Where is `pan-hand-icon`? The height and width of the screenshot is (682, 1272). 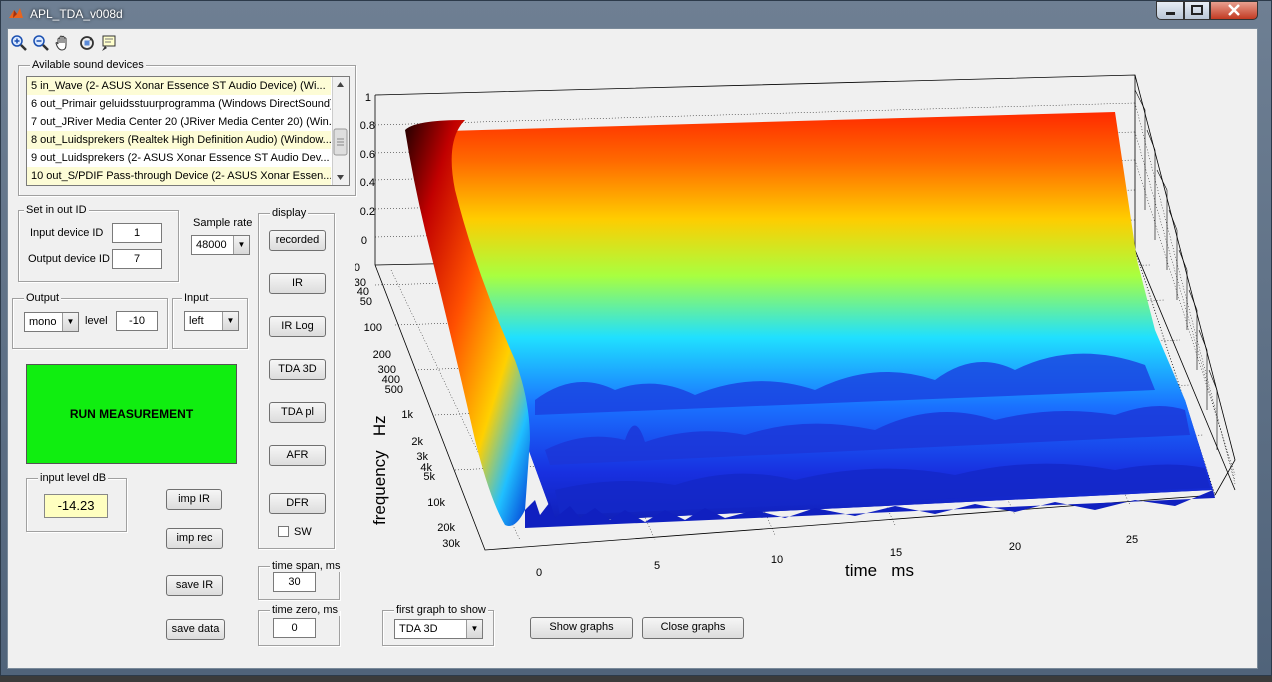 pan-hand-icon is located at coordinates (63, 43).